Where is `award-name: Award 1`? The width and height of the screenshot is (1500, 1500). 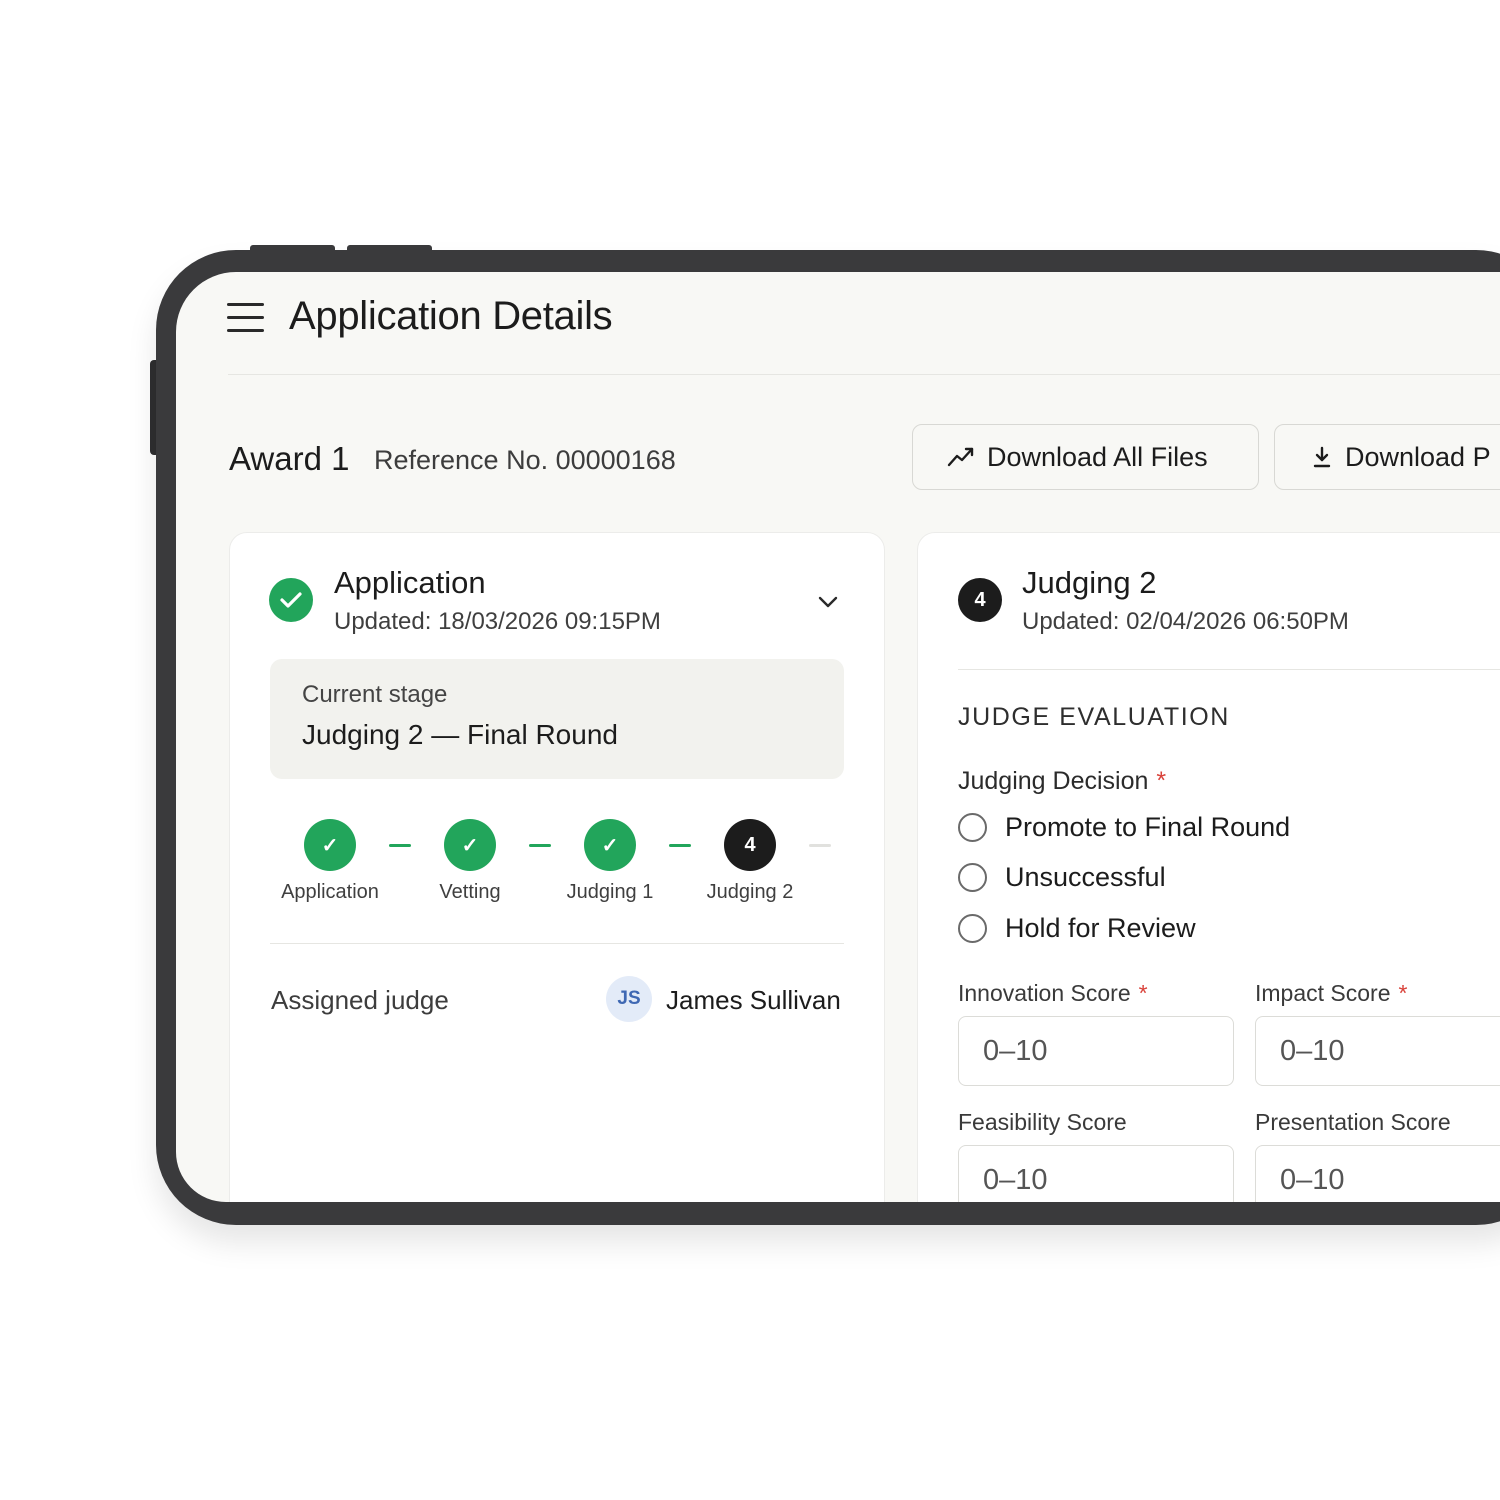
award-name: Award 1 is located at coordinates (289, 458).